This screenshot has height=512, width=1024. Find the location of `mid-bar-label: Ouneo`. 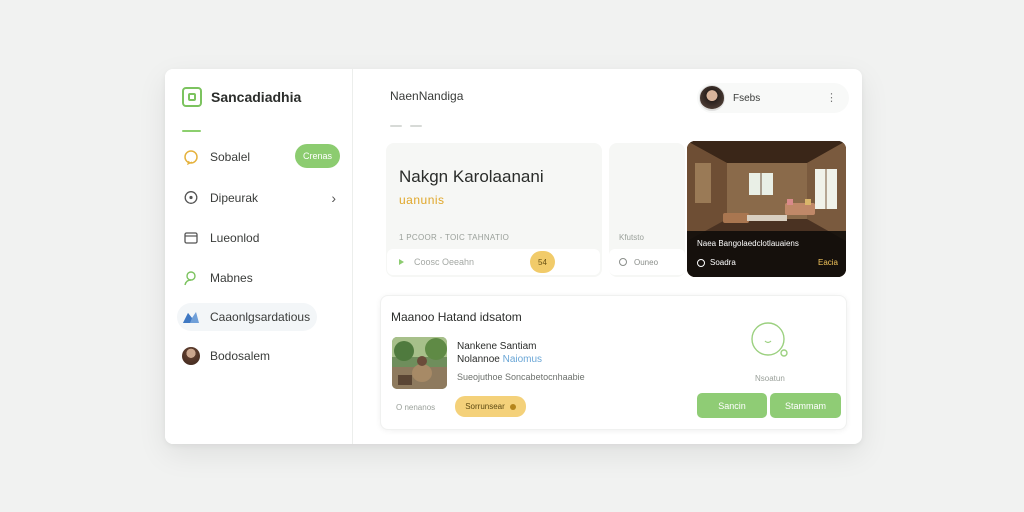

mid-bar-label: Ouneo is located at coordinates (646, 262).